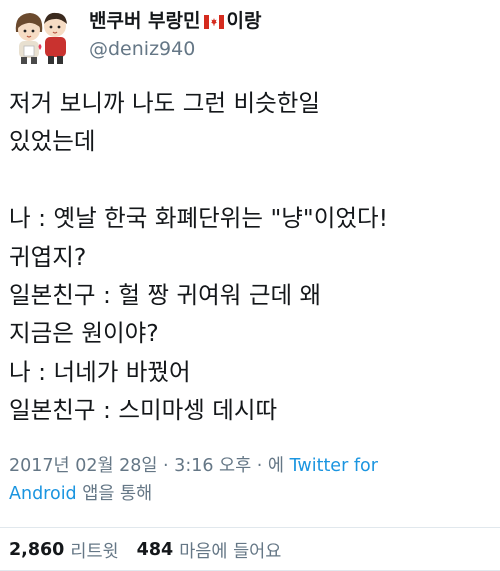 Image resolution: width=500 pixels, height=571 pixels. Describe the element at coordinates (43, 494) in the screenshot. I see `source-link-cont: Android` at that location.